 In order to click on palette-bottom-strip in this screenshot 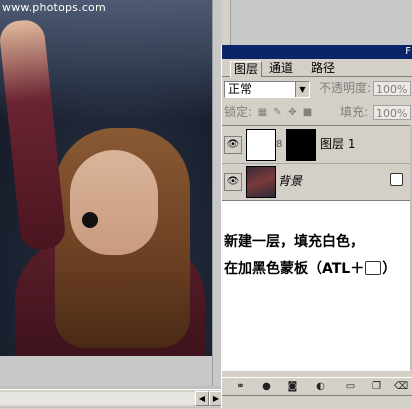, I will do `click(317, 402)`.